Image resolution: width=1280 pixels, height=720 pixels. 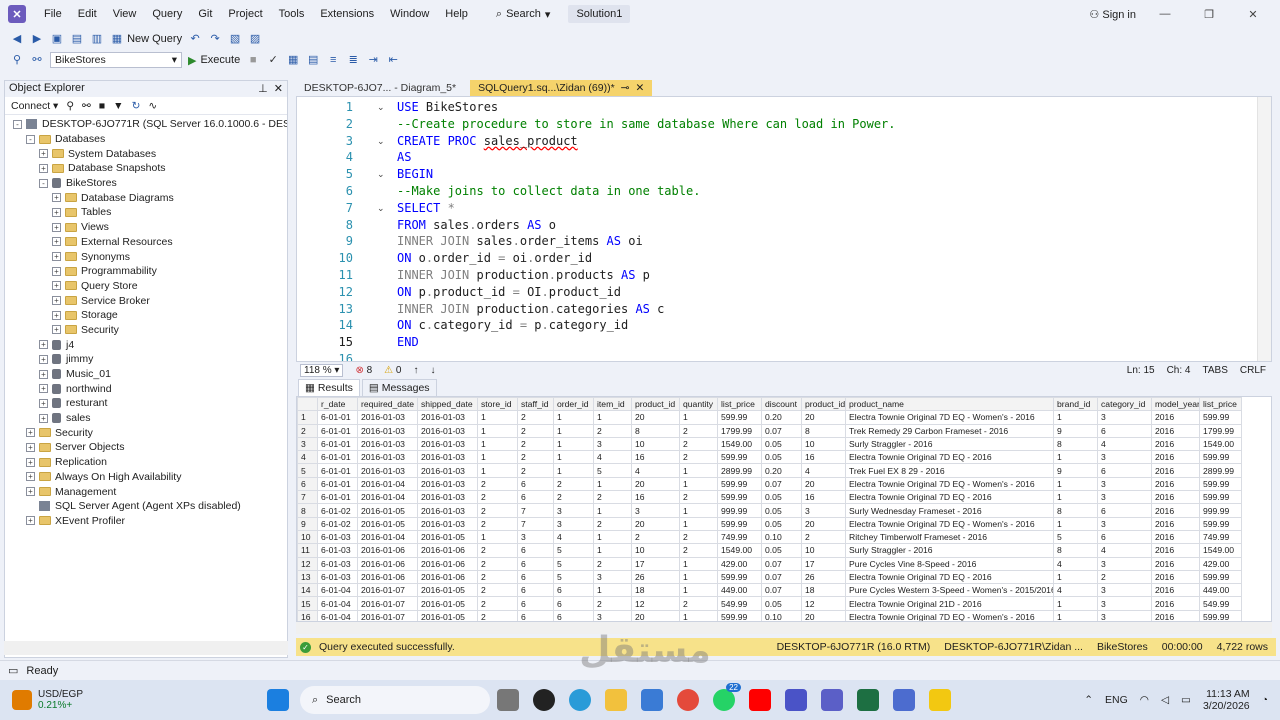 What do you see at coordinates (1220, 470) in the screenshot?
I see `table-cell: 2899.99` at bounding box center [1220, 470].